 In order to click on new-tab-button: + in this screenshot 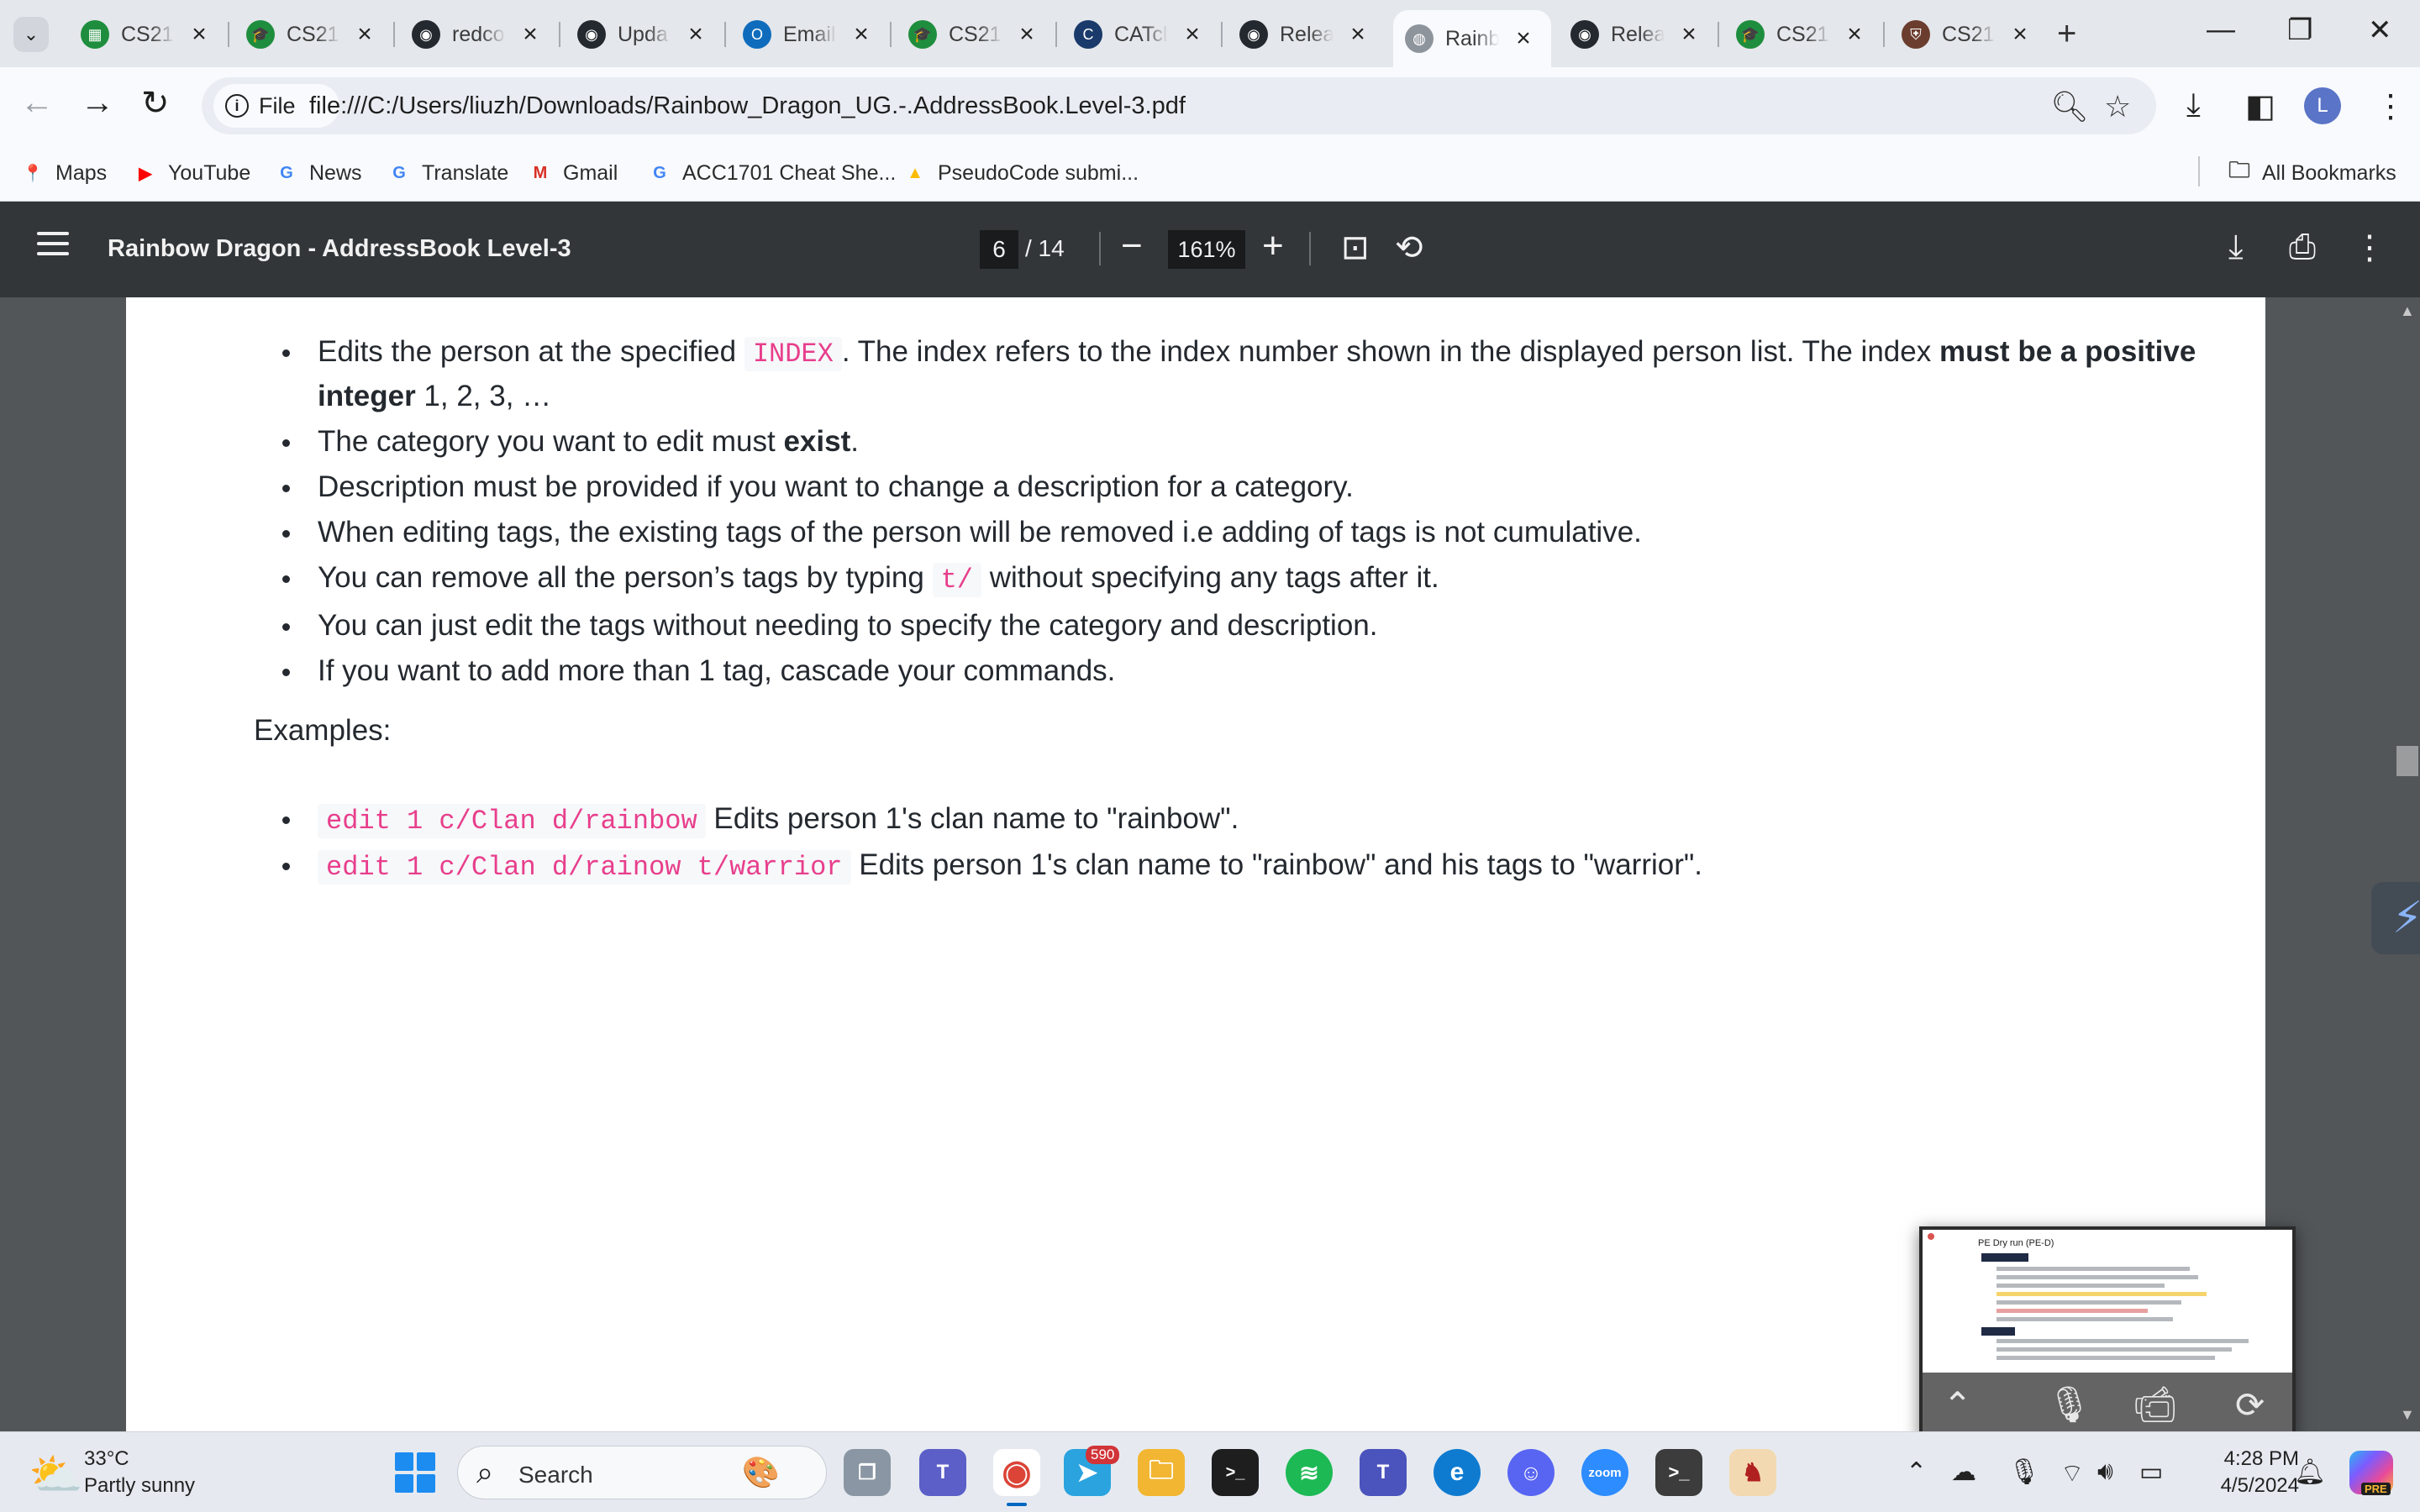, I will do `click(2066, 34)`.